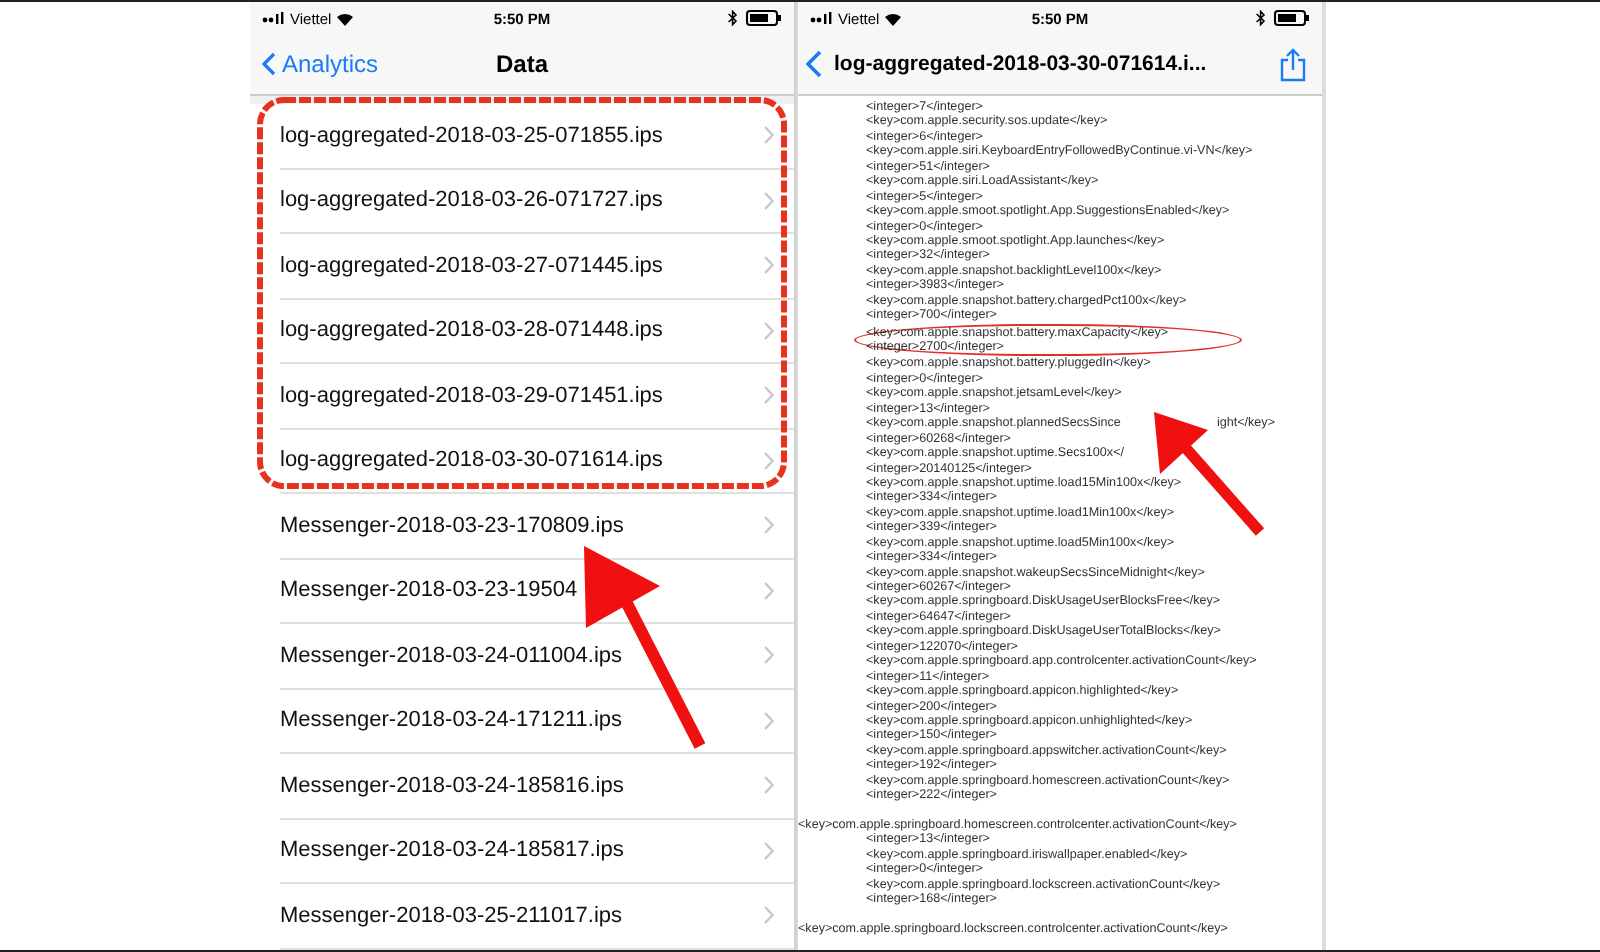 The image size is (1600, 952). Describe the element at coordinates (320, 64) in the screenshot. I see `back-button: Analytics` at that location.